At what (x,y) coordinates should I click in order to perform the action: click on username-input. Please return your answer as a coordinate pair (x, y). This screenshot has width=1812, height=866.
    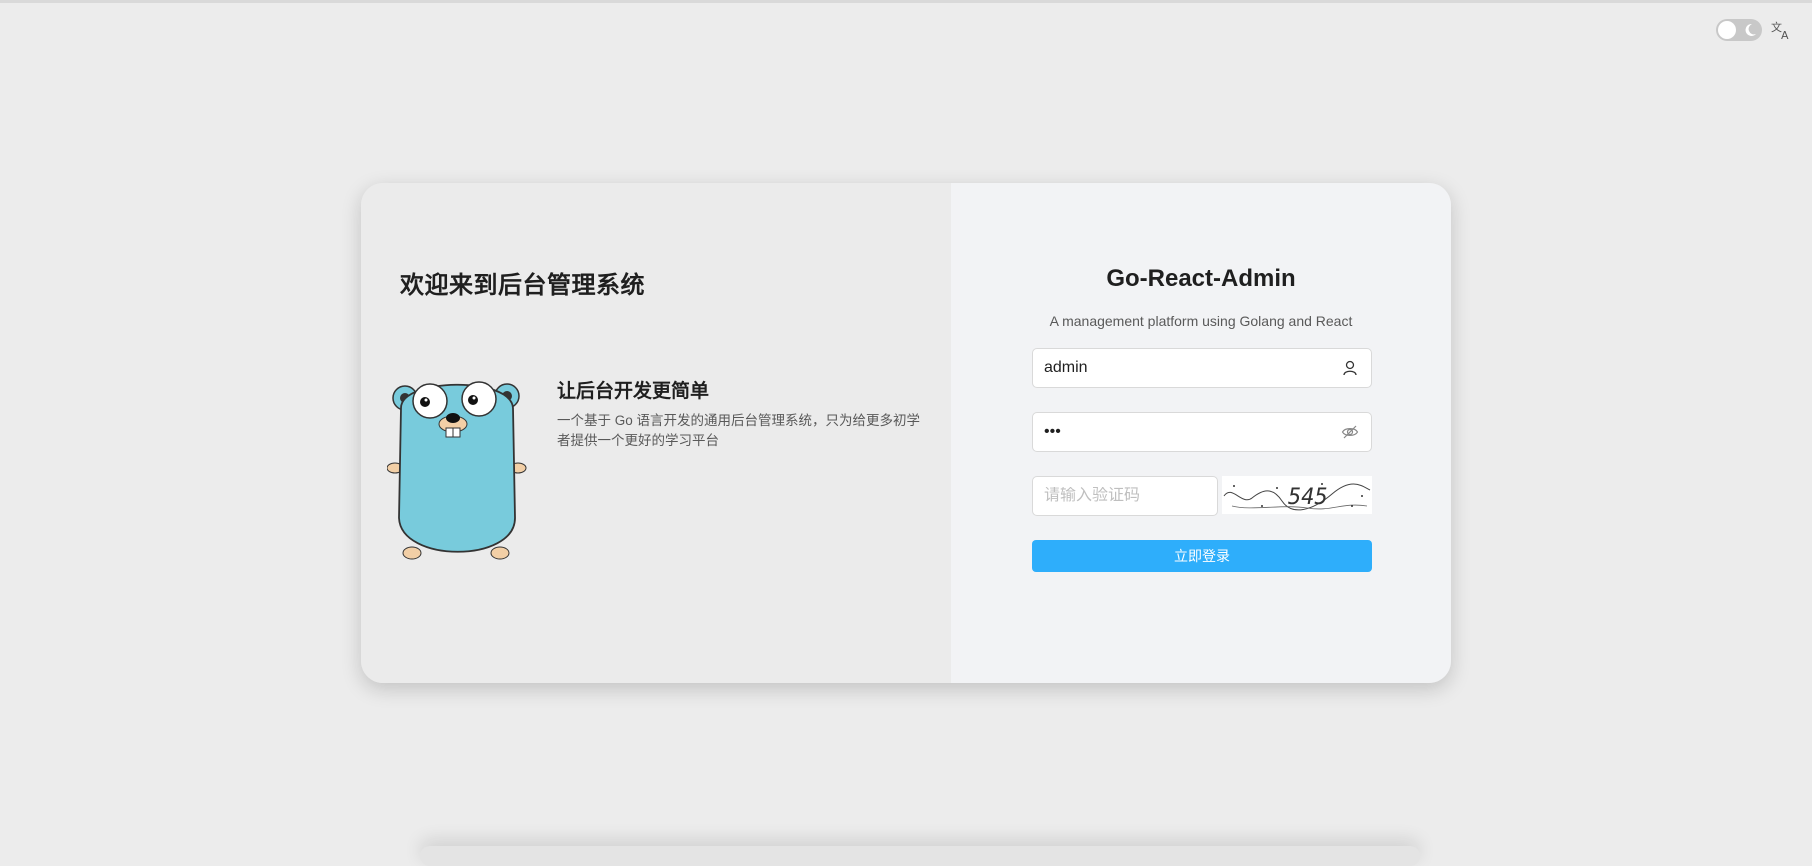
    Looking at the image, I should click on (1187, 368).